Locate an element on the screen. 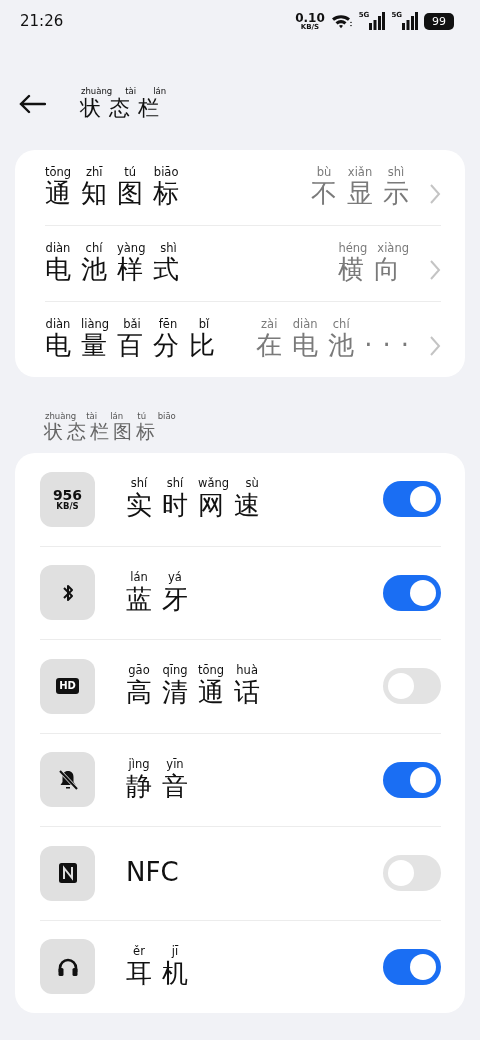  pinyin-annotation: bù xiǎn shì is located at coordinates (360, 172).